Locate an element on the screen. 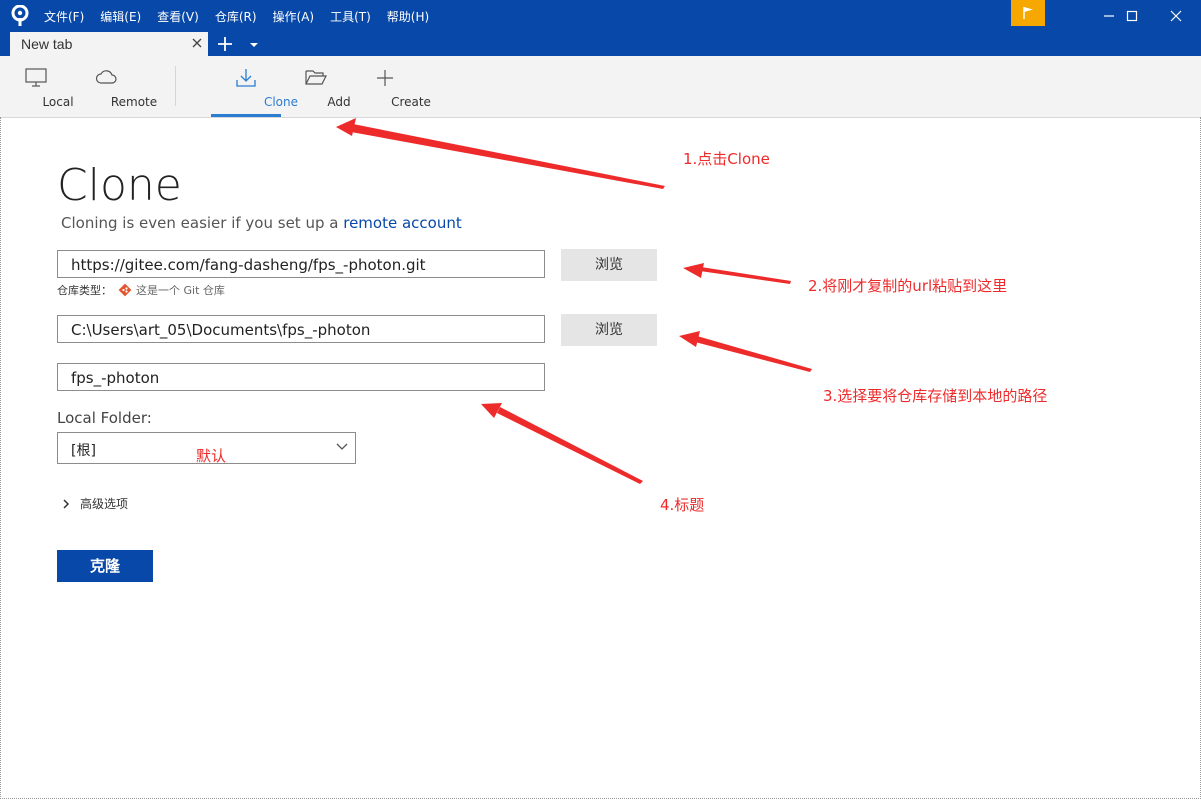  close-window-button is located at coordinates (1176, 16).